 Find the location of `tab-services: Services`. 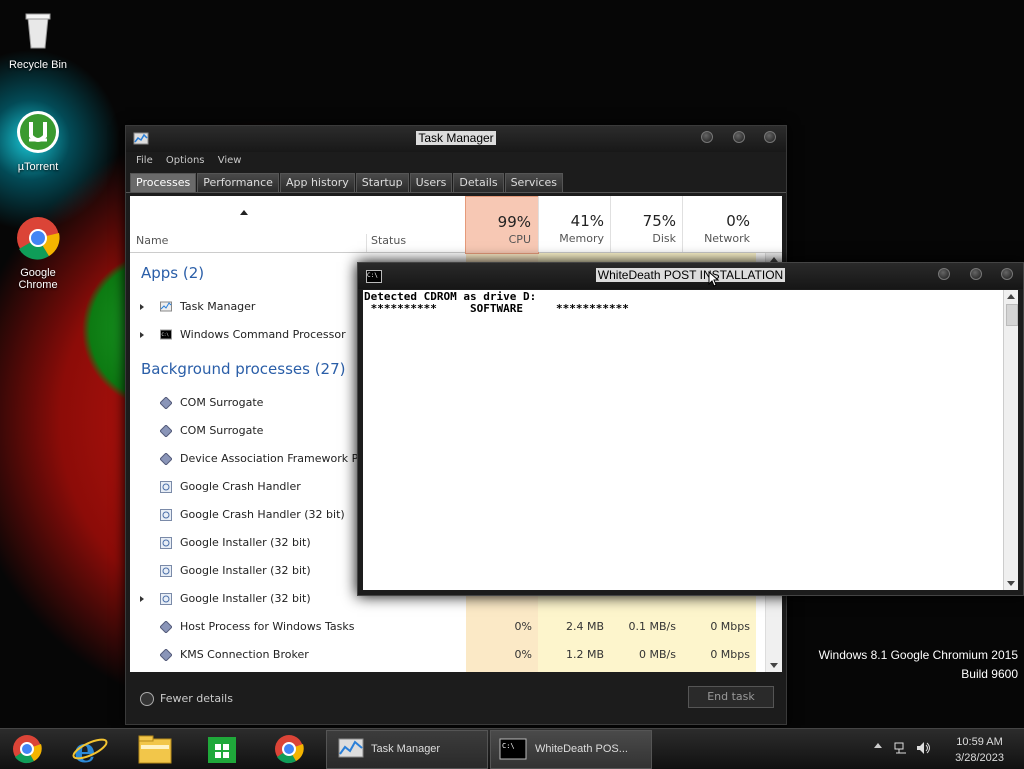

tab-services: Services is located at coordinates (533, 182).